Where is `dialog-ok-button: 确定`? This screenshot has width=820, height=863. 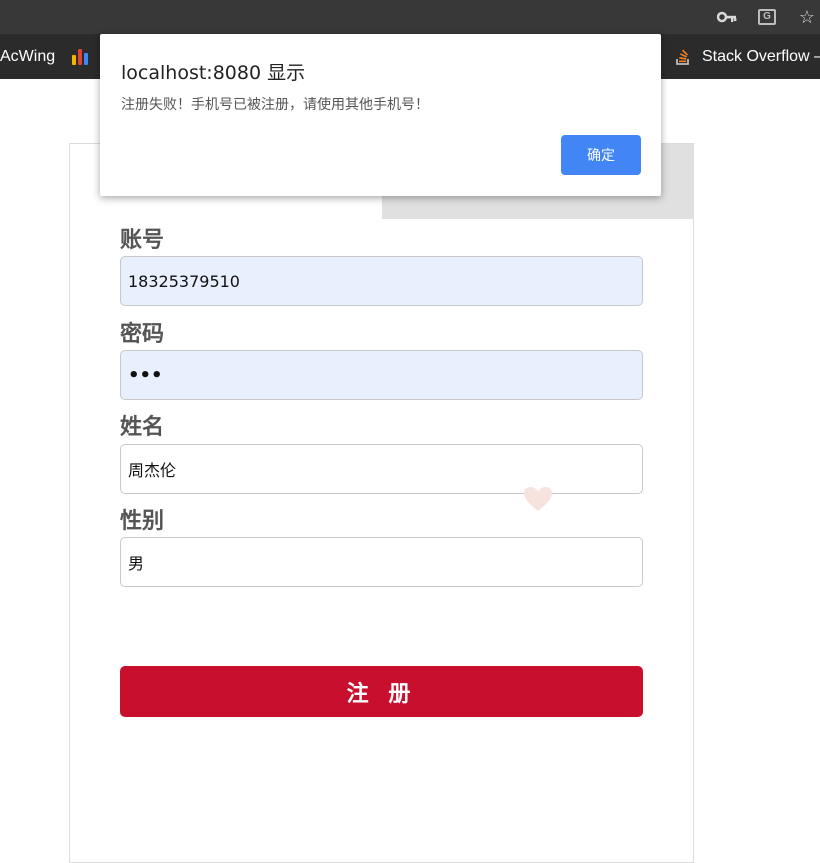
dialog-ok-button: 确定 is located at coordinates (601, 155).